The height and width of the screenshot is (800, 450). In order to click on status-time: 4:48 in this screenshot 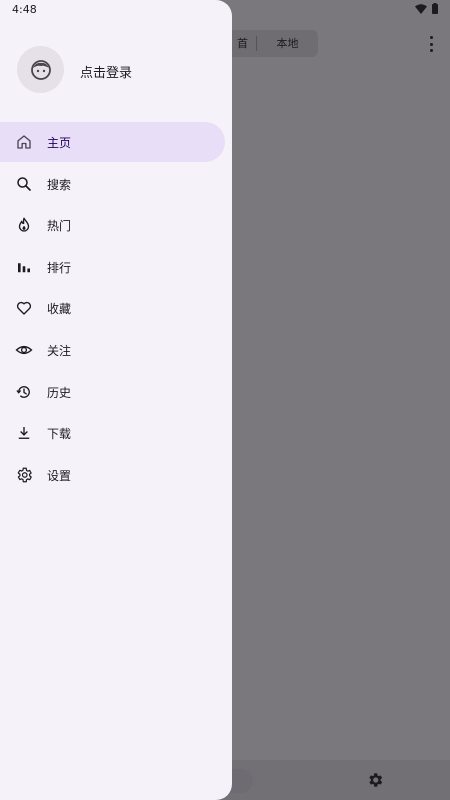, I will do `click(24, 9)`.